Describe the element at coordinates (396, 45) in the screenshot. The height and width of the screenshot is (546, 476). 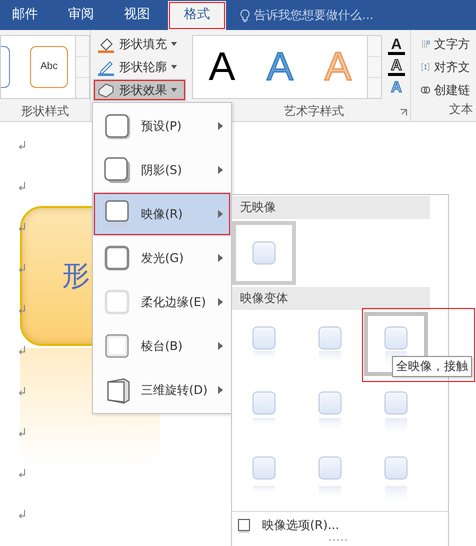
I see `text-fill-button: A` at that location.